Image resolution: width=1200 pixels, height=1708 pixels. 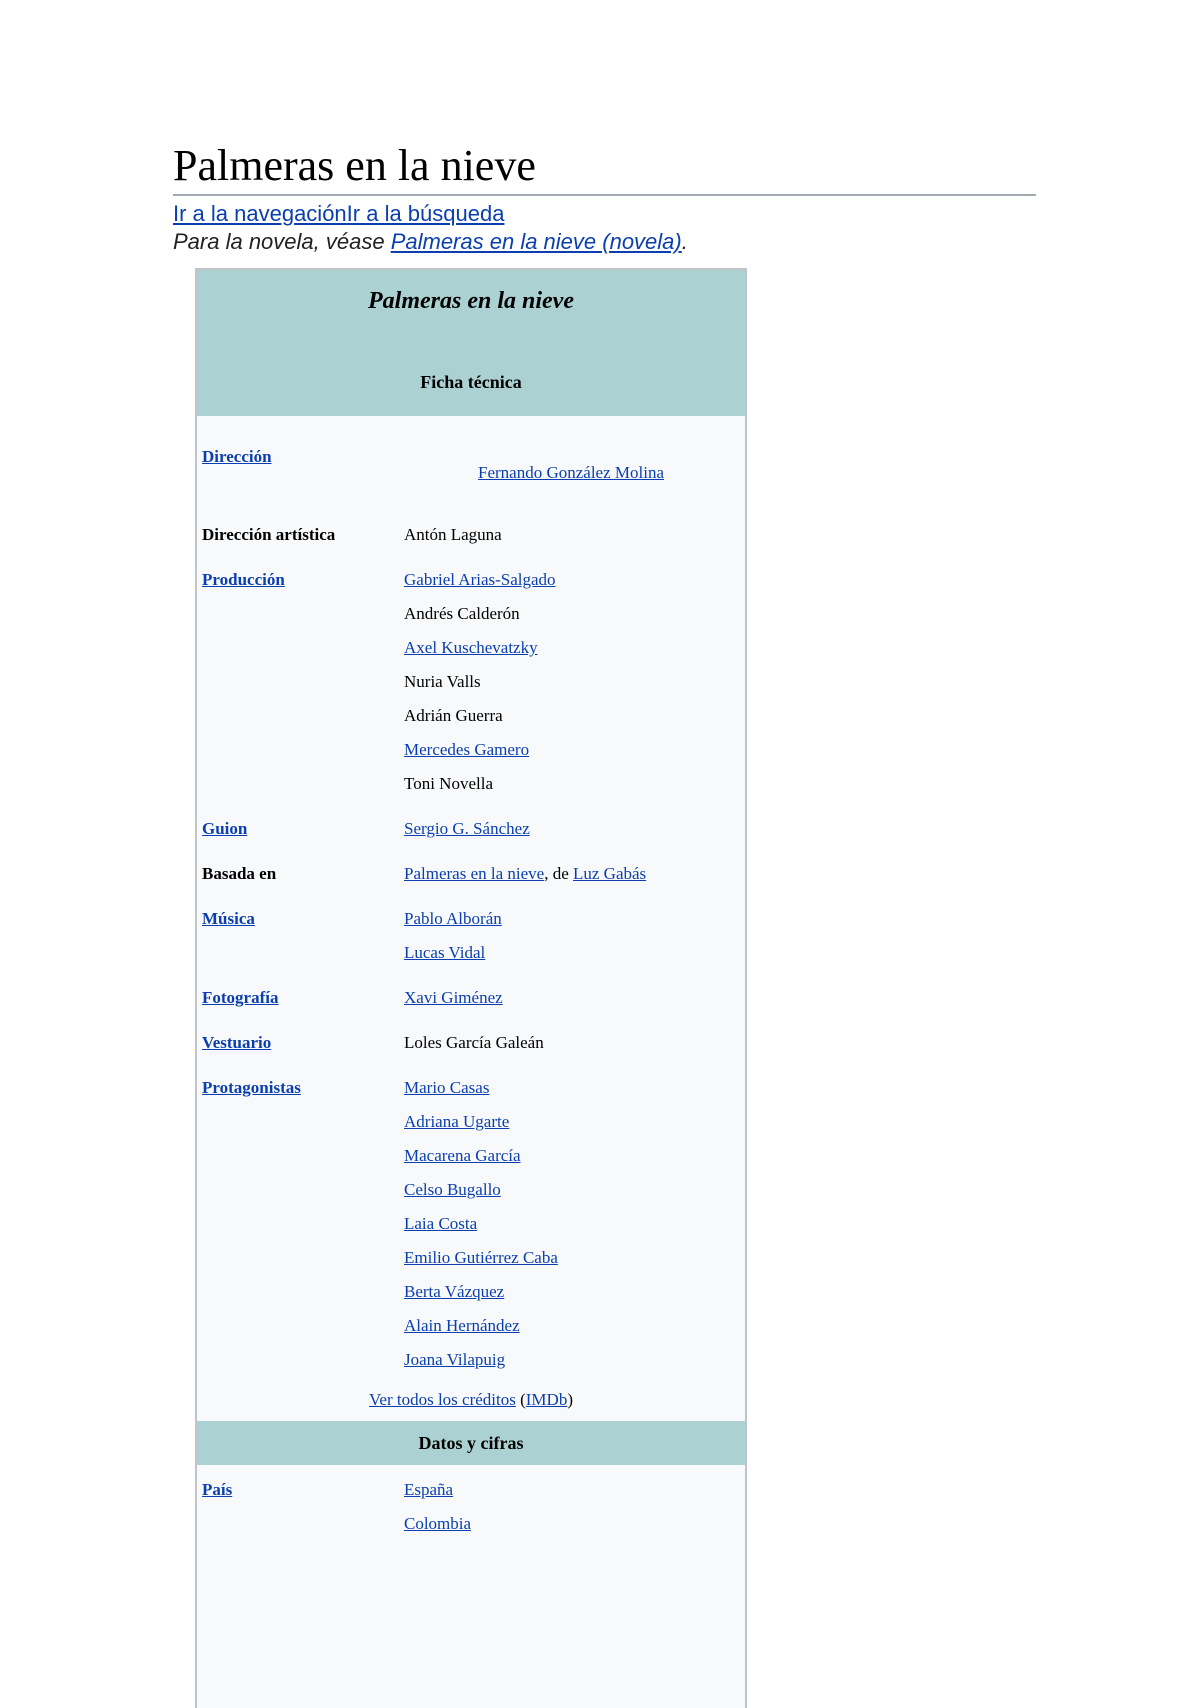 What do you see at coordinates (604, 168) in the screenshot?
I see `page-title: Palmeras en la nieve` at bounding box center [604, 168].